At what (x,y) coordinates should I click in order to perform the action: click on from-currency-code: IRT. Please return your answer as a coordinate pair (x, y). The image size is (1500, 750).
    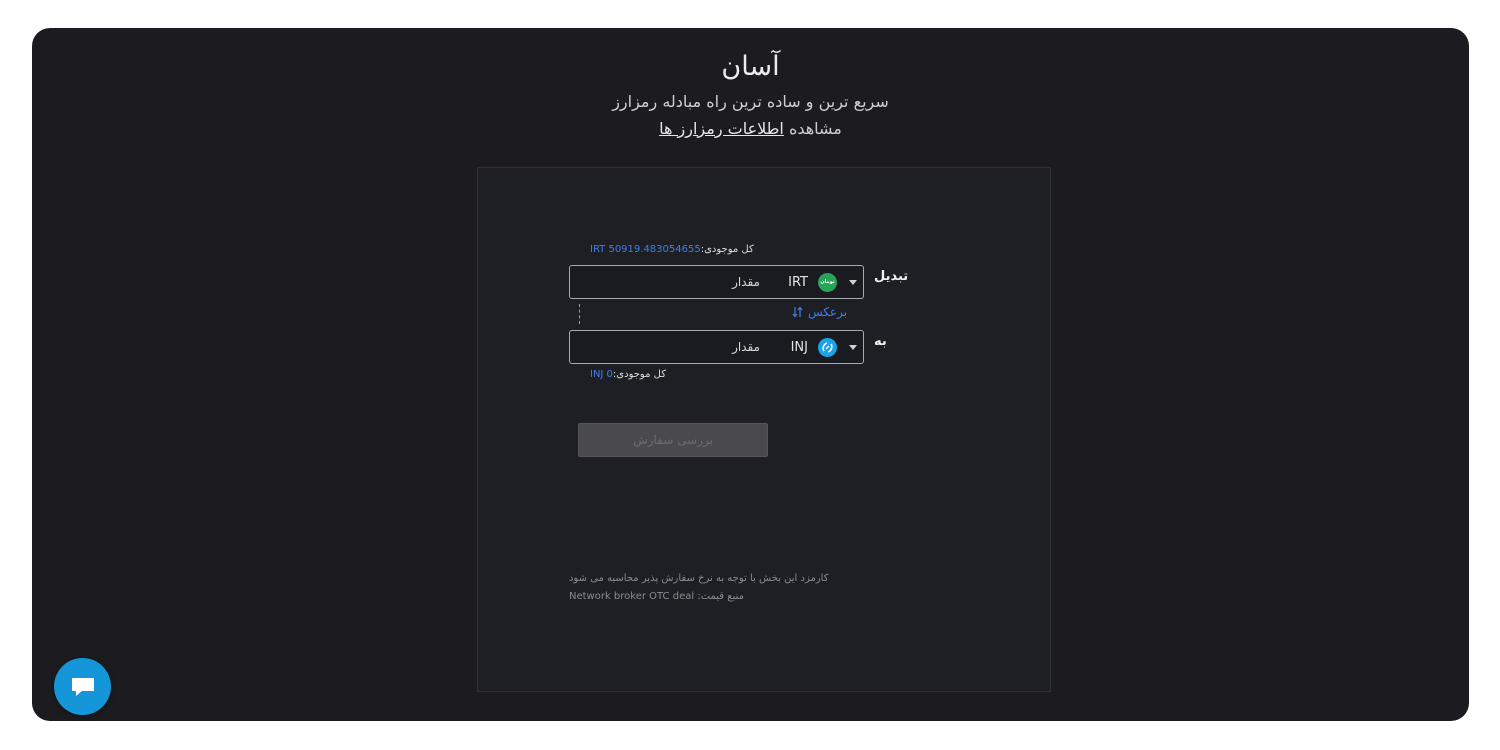
    Looking at the image, I should click on (798, 282).